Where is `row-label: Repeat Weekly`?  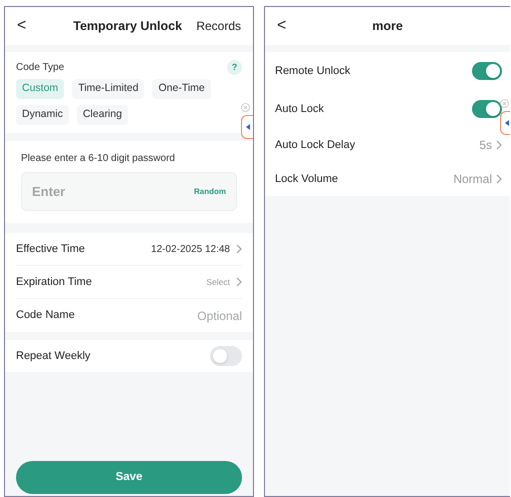
row-label: Repeat Weekly is located at coordinates (53, 356).